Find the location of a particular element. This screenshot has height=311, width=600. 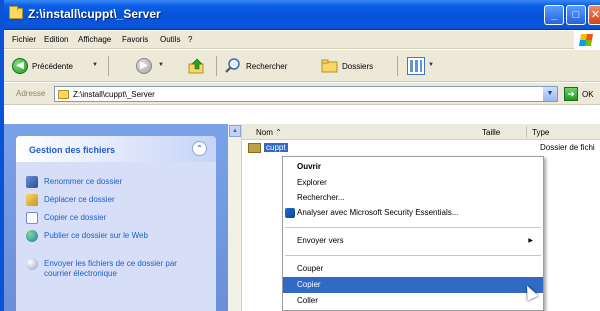

address-value: Z:\install\cuppt\_Server is located at coordinates (114, 94).